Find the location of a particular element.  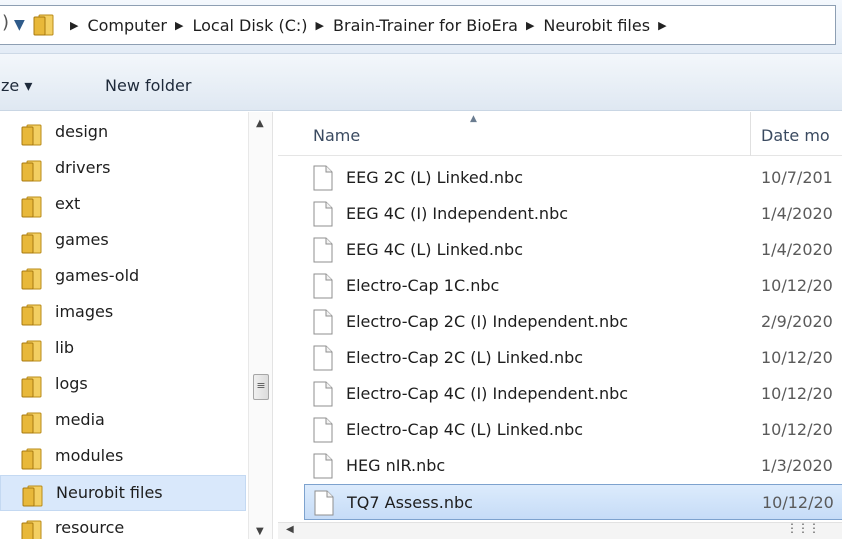

file-name: Electro-Cap 4C (L) Linked.nbc is located at coordinates (465, 429).